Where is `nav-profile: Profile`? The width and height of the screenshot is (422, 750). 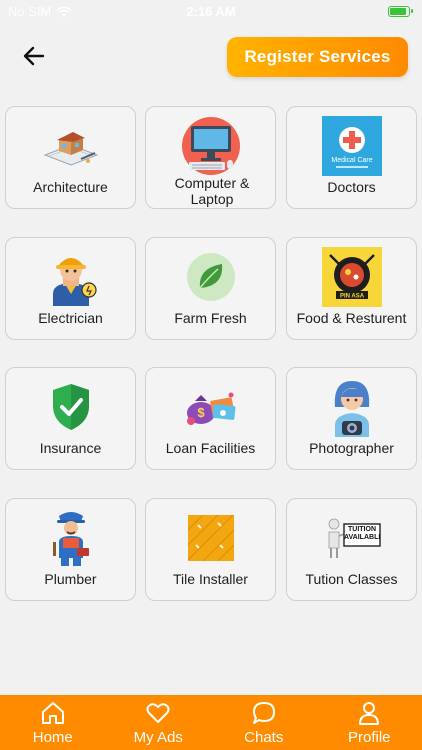 nav-profile: Profile is located at coordinates (369, 722).